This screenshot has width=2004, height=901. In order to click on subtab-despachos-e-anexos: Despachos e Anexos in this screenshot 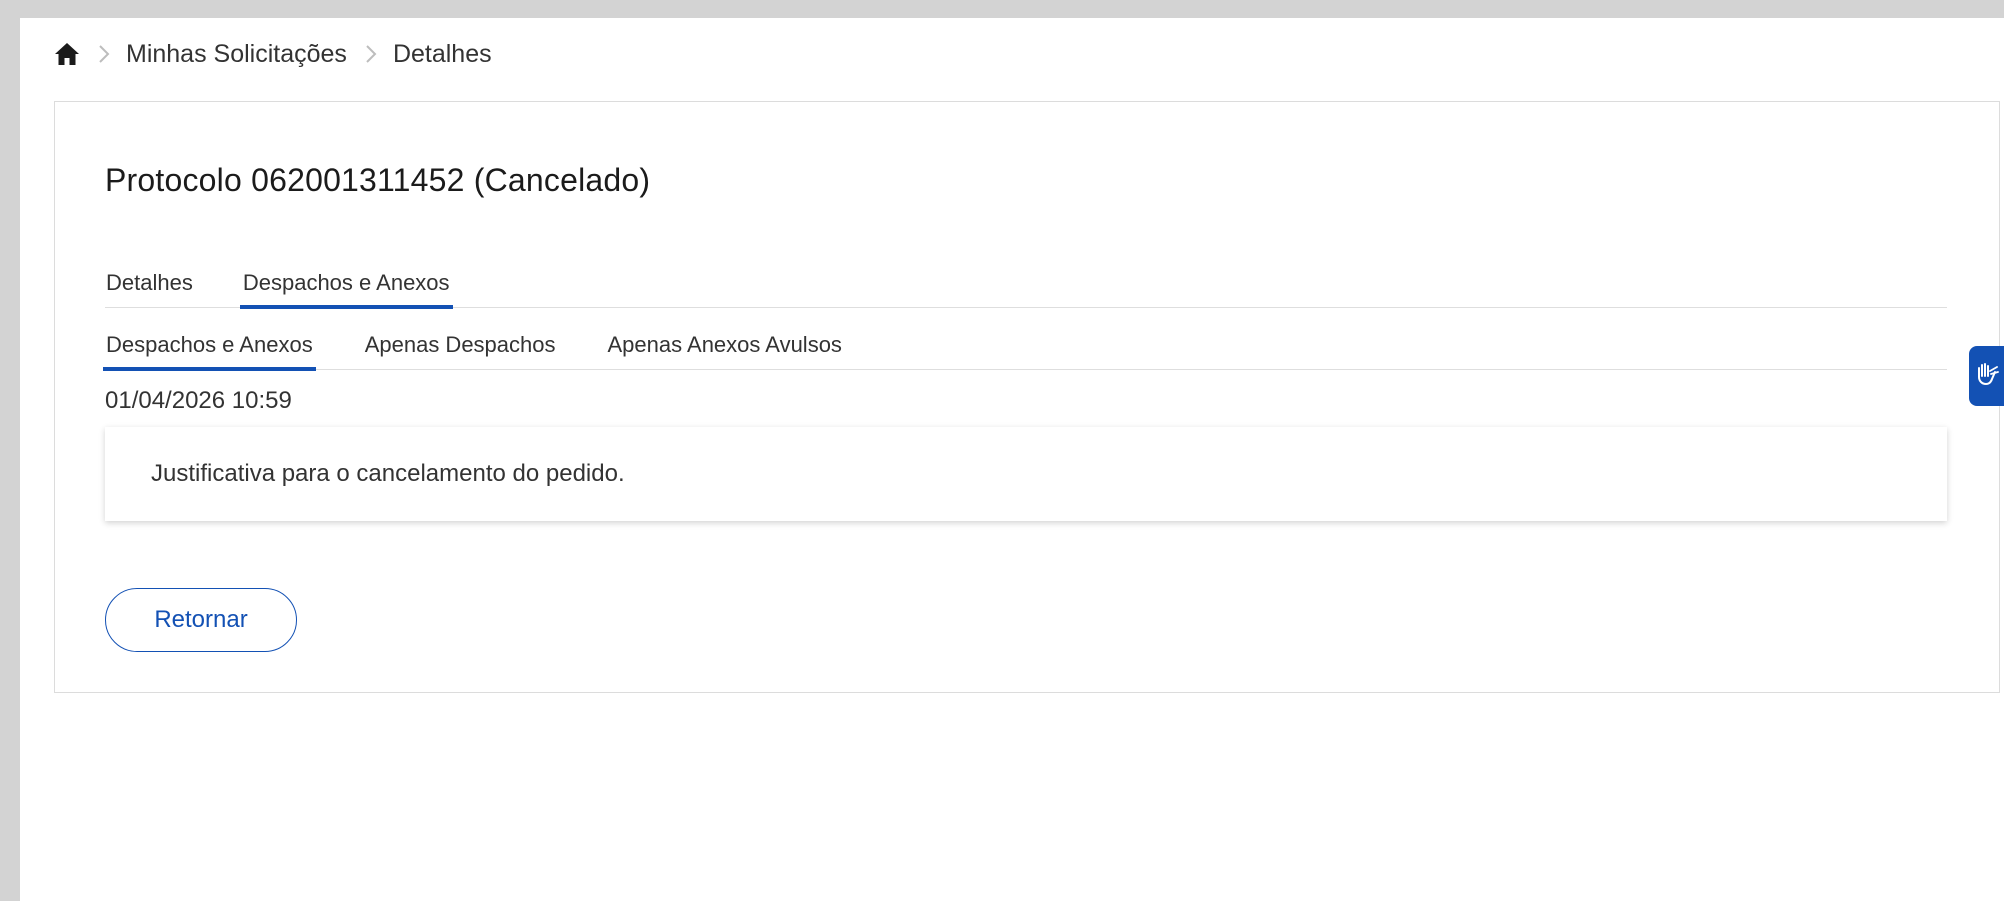, I will do `click(209, 345)`.